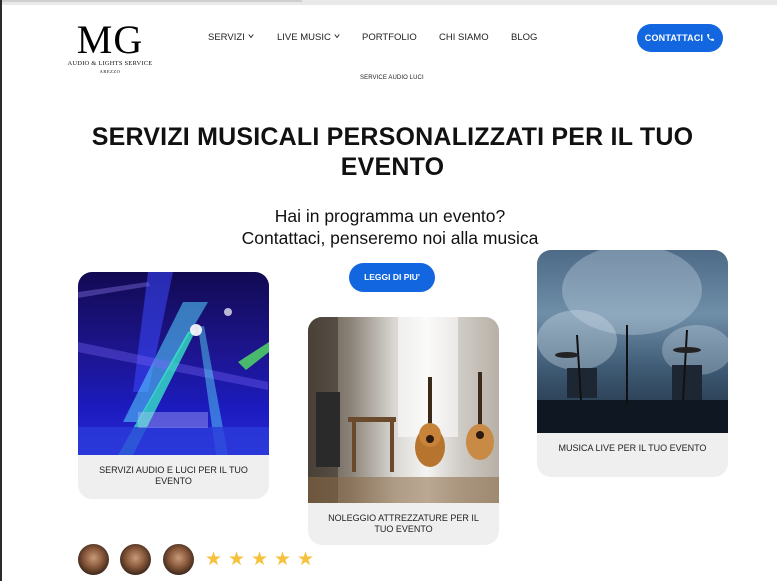 The image size is (777, 581). I want to click on read-more-button: LEGGI DI PIU', so click(392, 277).